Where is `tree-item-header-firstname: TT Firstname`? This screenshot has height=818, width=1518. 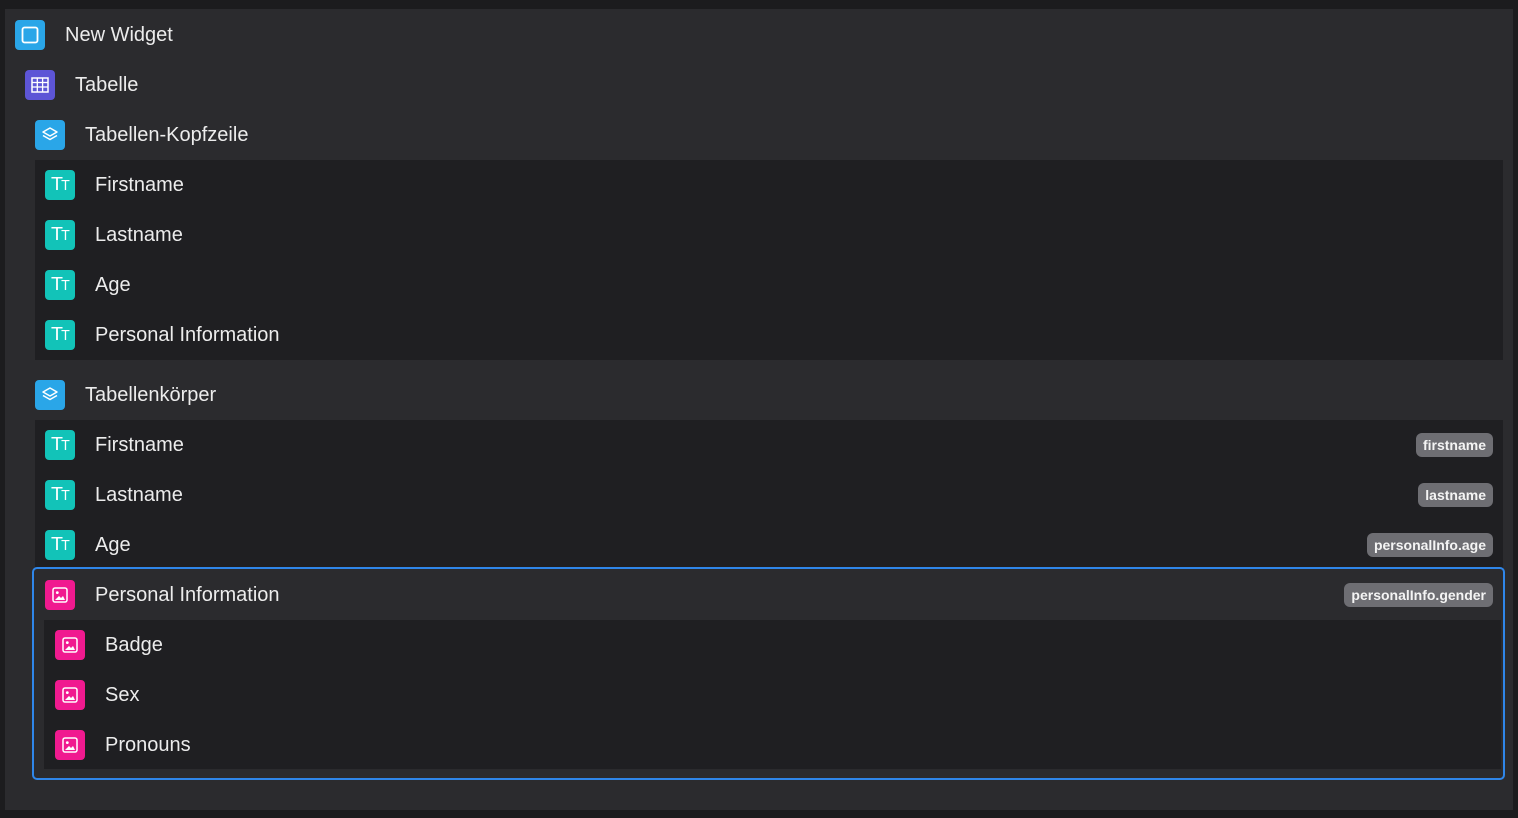
tree-item-header-firstname: TT Firstname is located at coordinates (769, 185).